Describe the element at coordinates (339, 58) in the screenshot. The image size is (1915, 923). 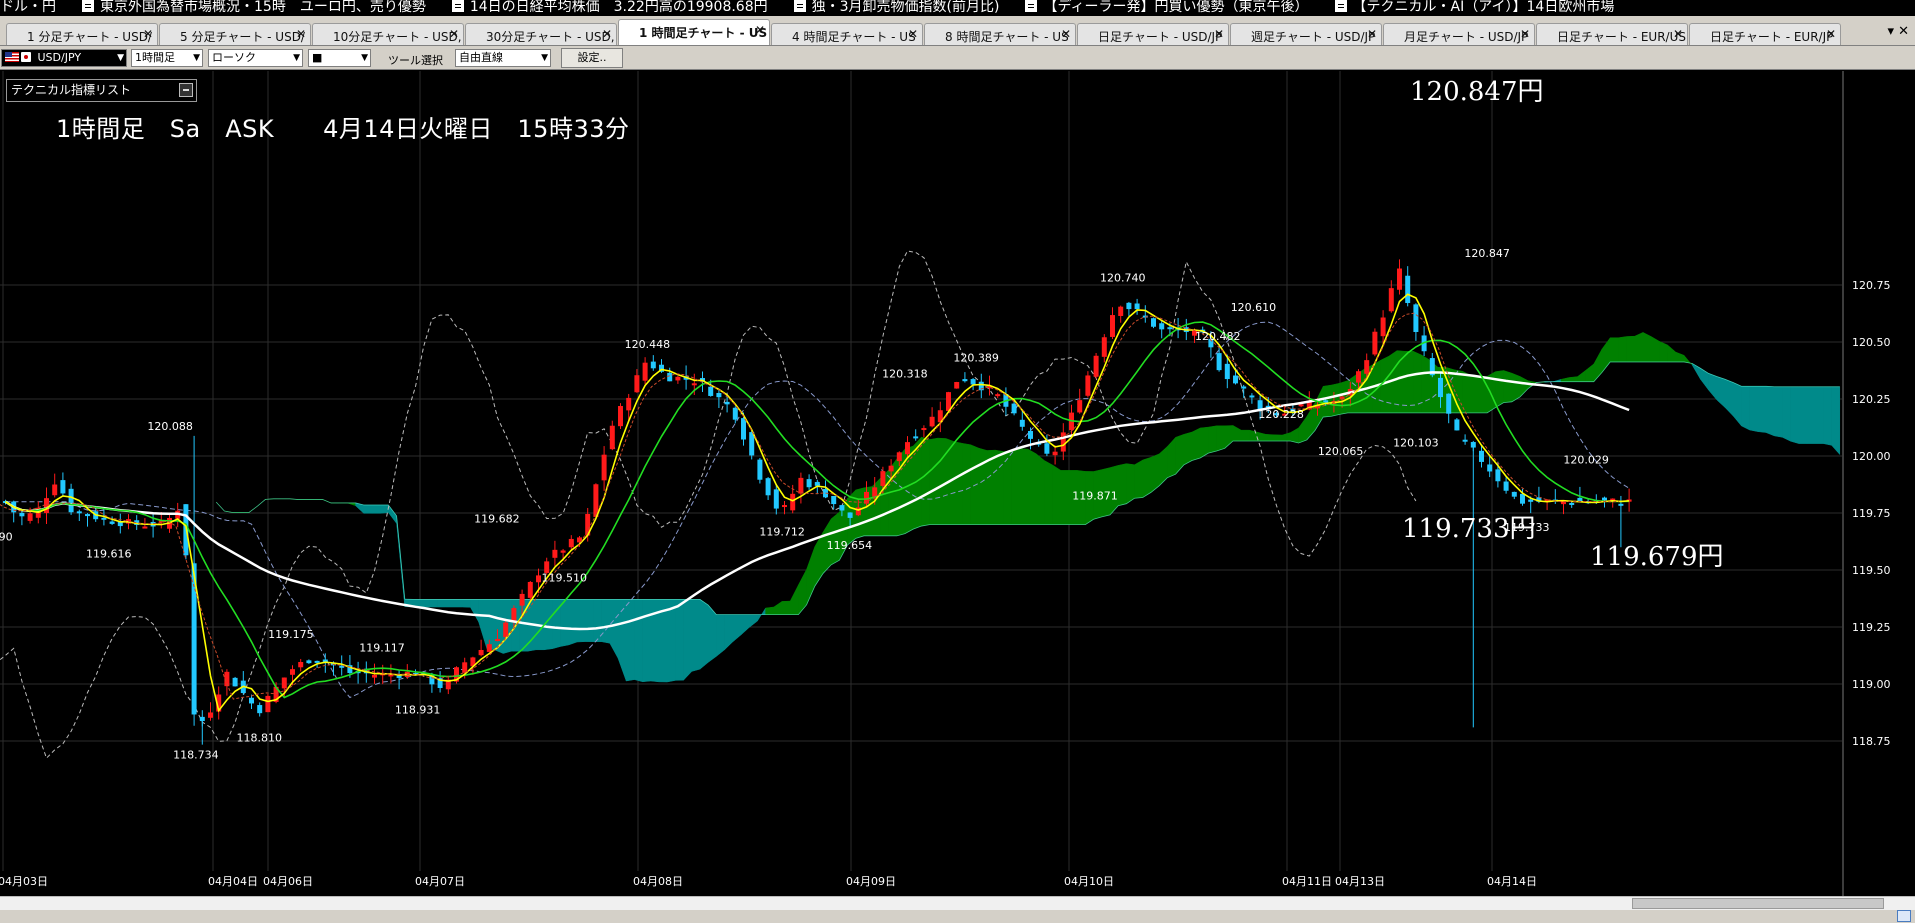
I see `style-select: ■ ▼` at that location.